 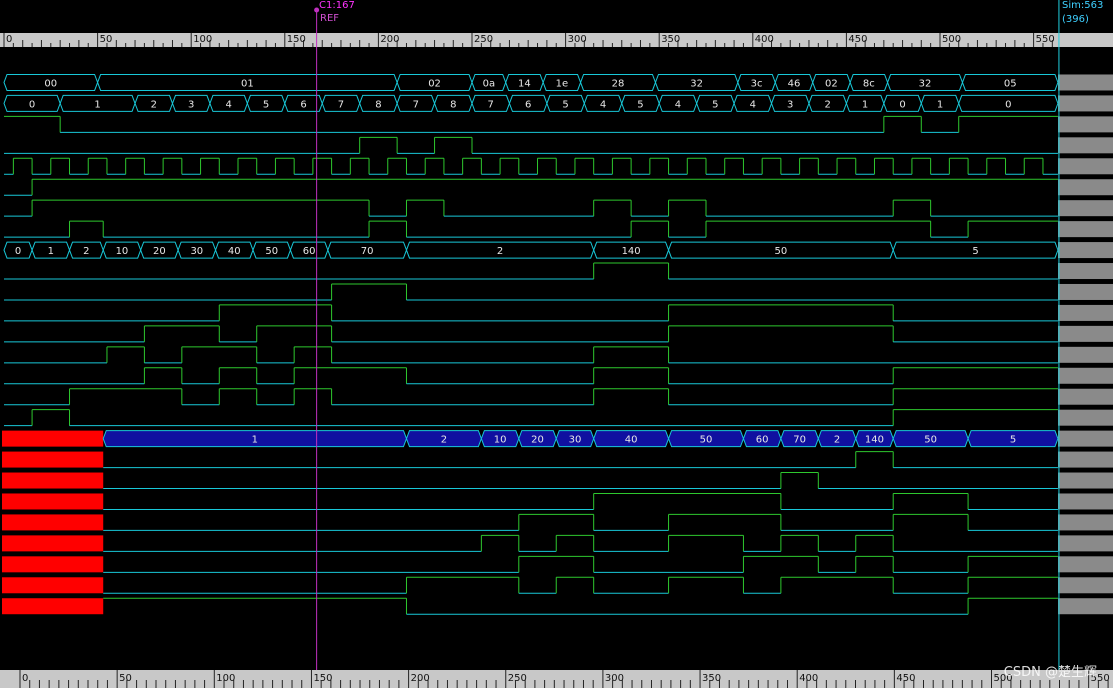 What do you see at coordinates (869, 83) in the screenshot?
I see `bus-value: 8c` at bounding box center [869, 83].